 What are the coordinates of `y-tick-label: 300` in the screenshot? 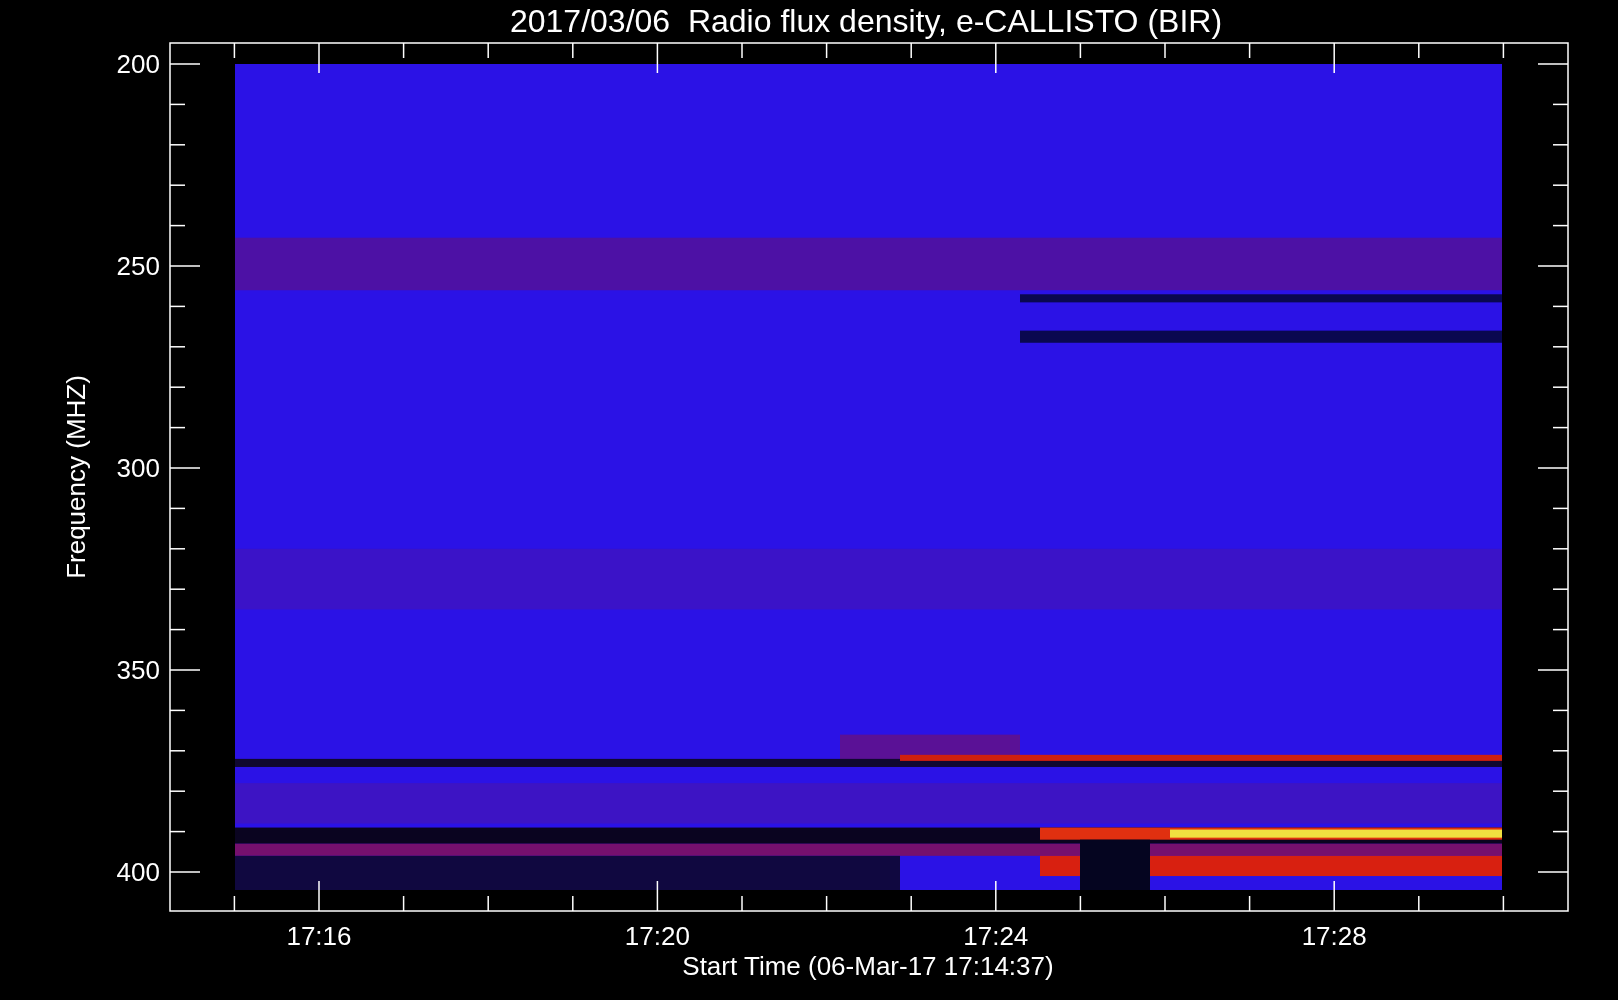 It's located at (138, 468).